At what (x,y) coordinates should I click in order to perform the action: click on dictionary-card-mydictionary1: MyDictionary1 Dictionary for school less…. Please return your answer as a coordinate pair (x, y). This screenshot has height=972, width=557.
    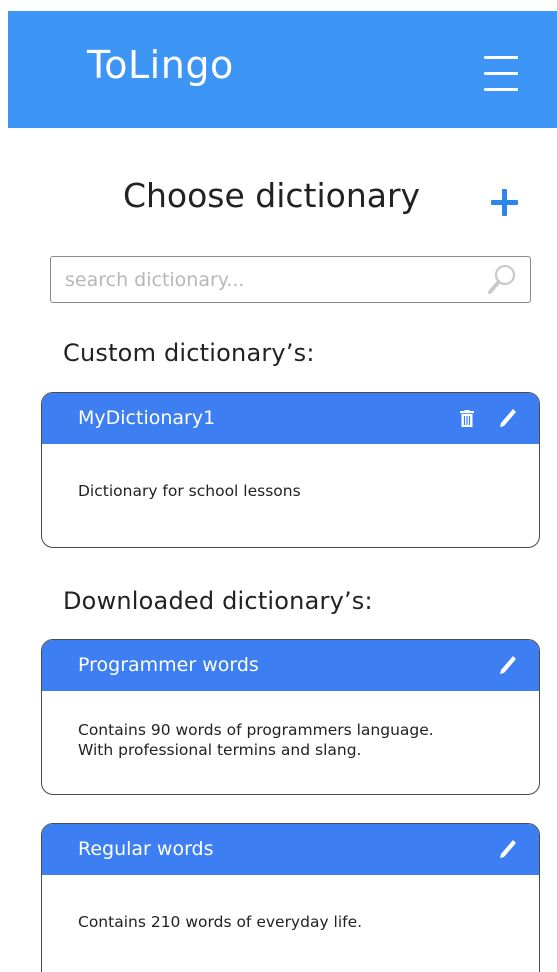
    Looking at the image, I should click on (290, 470).